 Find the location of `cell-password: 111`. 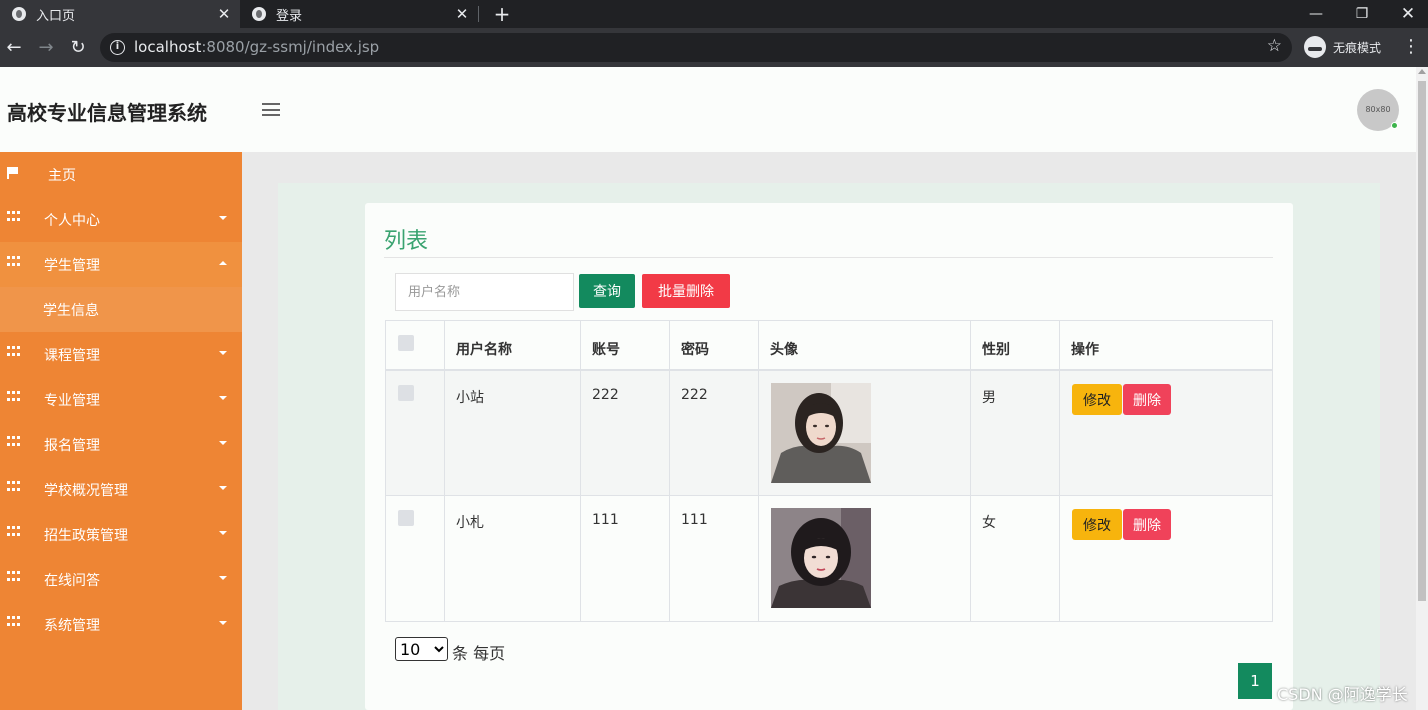

cell-password: 111 is located at coordinates (694, 520).